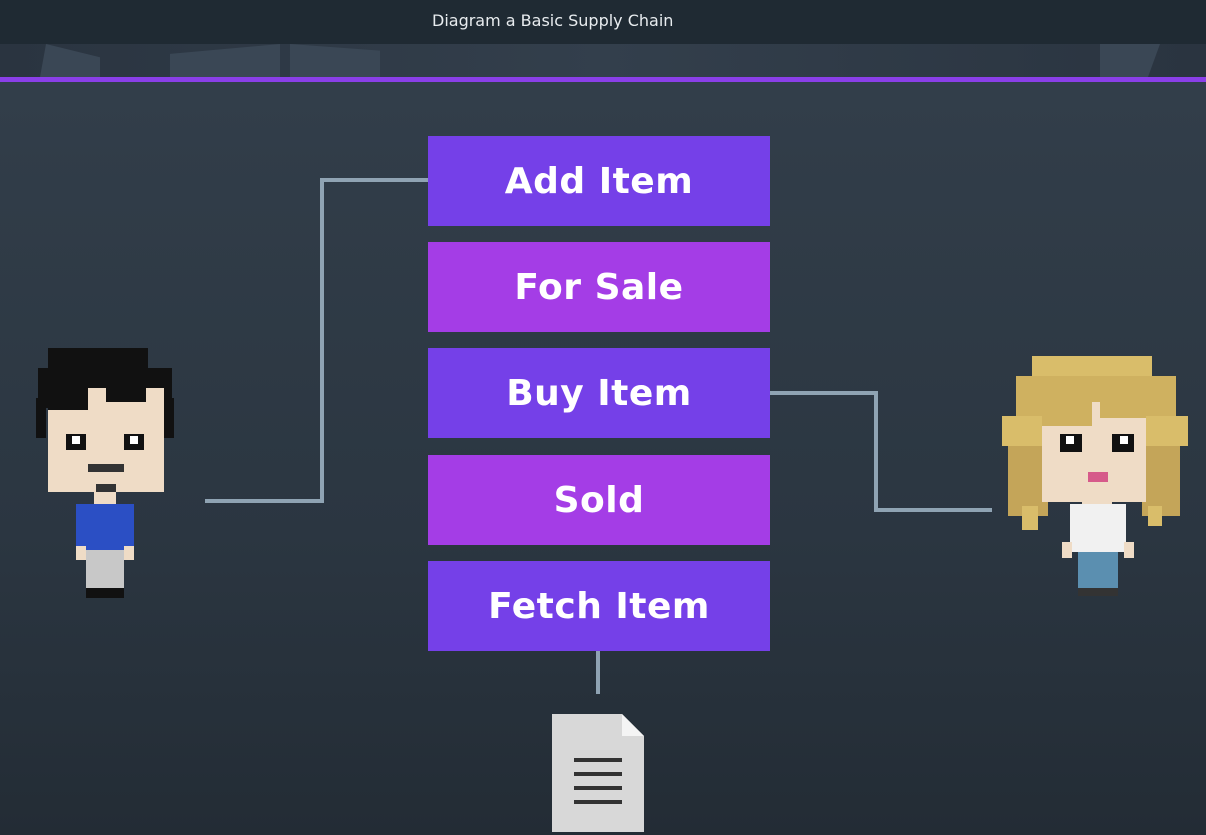 This screenshot has width=1206, height=835. I want to click on step-label: Sold, so click(599, 500).